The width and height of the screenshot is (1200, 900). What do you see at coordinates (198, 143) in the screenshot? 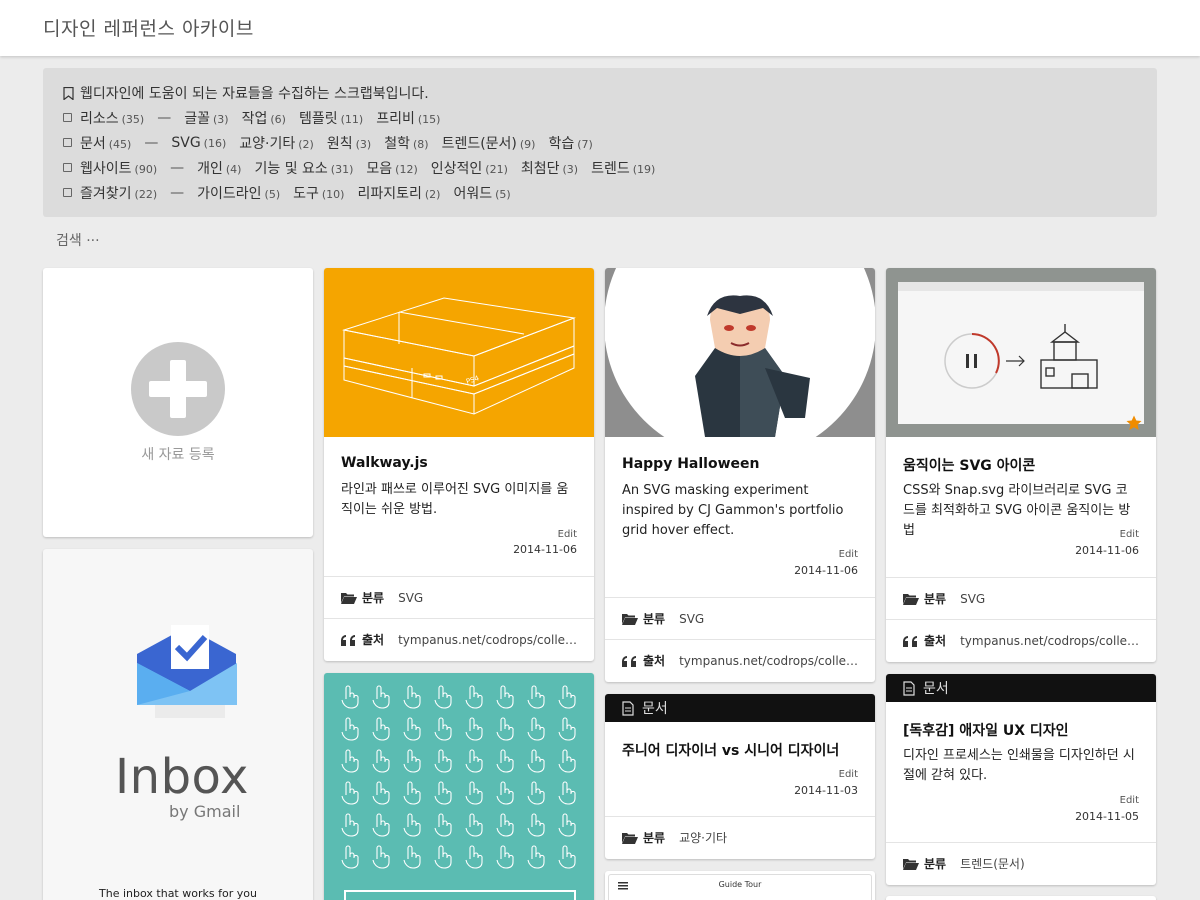
I see `category-tag: SVG (16)` at bounding box center [198, 143].